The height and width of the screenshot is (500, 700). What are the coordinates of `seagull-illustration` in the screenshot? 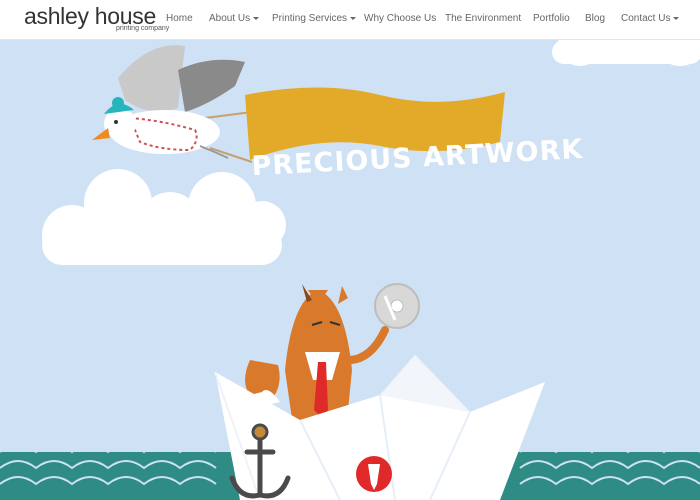 It's located at (168, 102).